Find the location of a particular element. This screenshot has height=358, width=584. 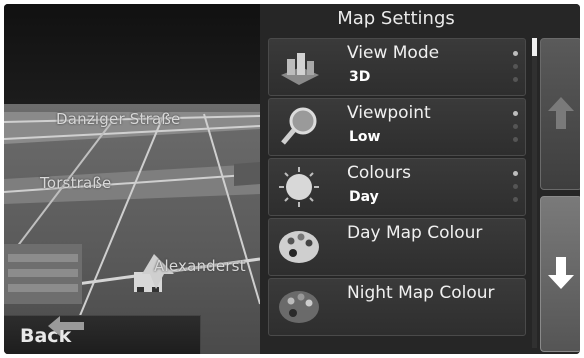

setting-value: 3D is located at coordinates (360, 77).